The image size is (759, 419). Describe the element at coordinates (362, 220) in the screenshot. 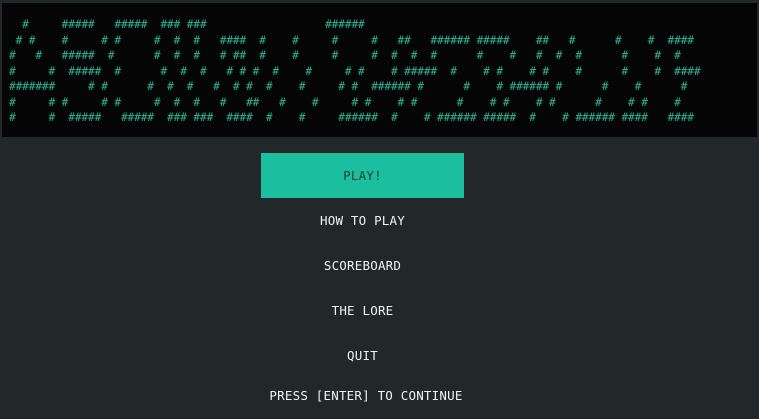

I see `menu-item-how-to-play: HOW TO PLAY` at that location.